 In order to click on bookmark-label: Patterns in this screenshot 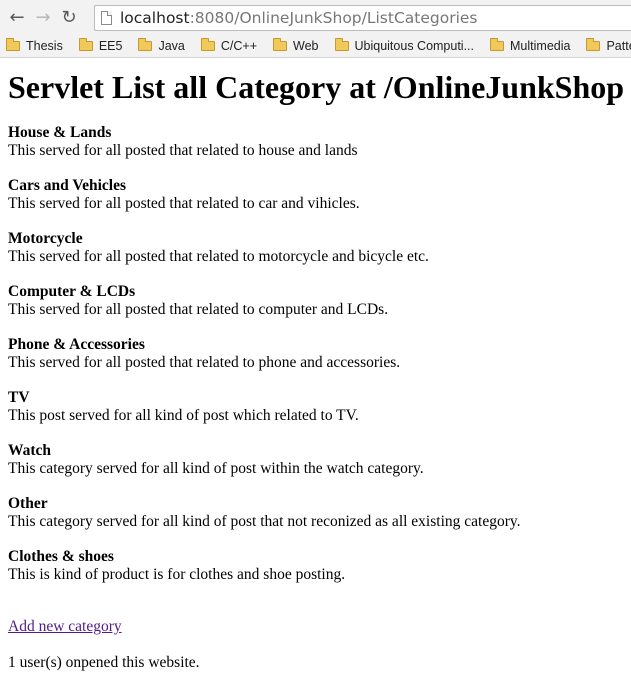, I will do `click(618, 45)`.